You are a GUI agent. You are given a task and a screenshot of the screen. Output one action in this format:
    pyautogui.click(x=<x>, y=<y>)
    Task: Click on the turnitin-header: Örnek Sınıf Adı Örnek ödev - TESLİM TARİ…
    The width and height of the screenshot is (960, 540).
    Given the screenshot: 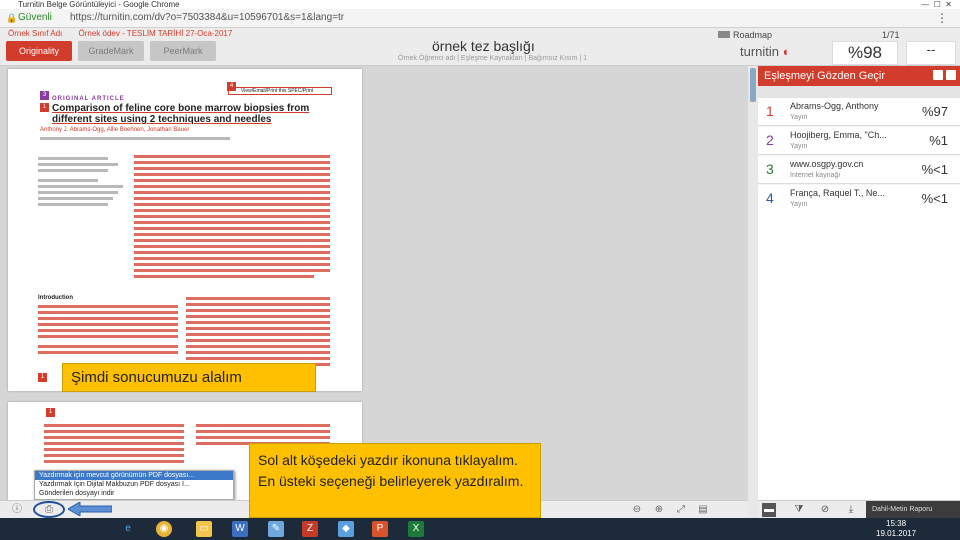 What is the action you would take?
    pyautogui.click(x=480, y=47)
    